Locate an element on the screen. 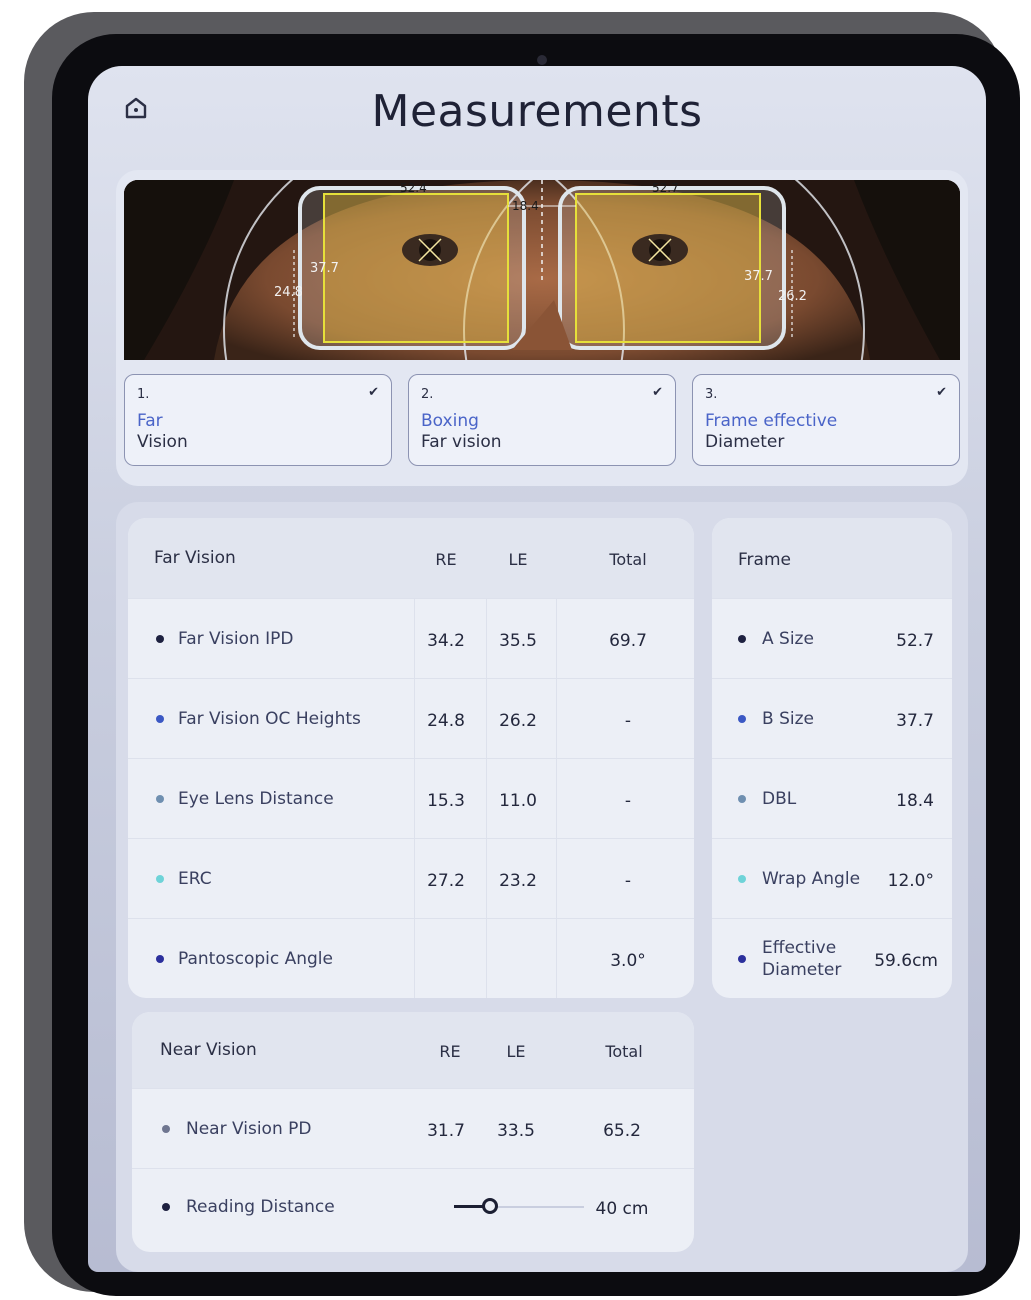 This screenshot has height=1300, width=1031. row-label: Wrap Angle is located at coordinates (811, 879).